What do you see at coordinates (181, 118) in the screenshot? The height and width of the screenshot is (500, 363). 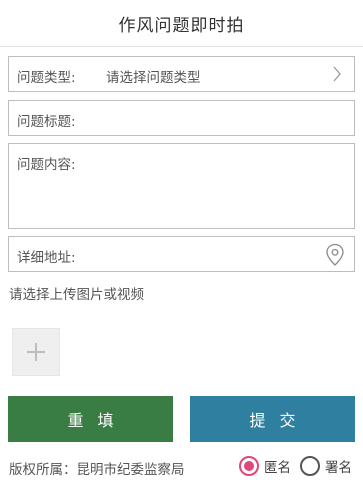 I see `issue-title-field: 问题标题:` at bounding box center [181, 118].